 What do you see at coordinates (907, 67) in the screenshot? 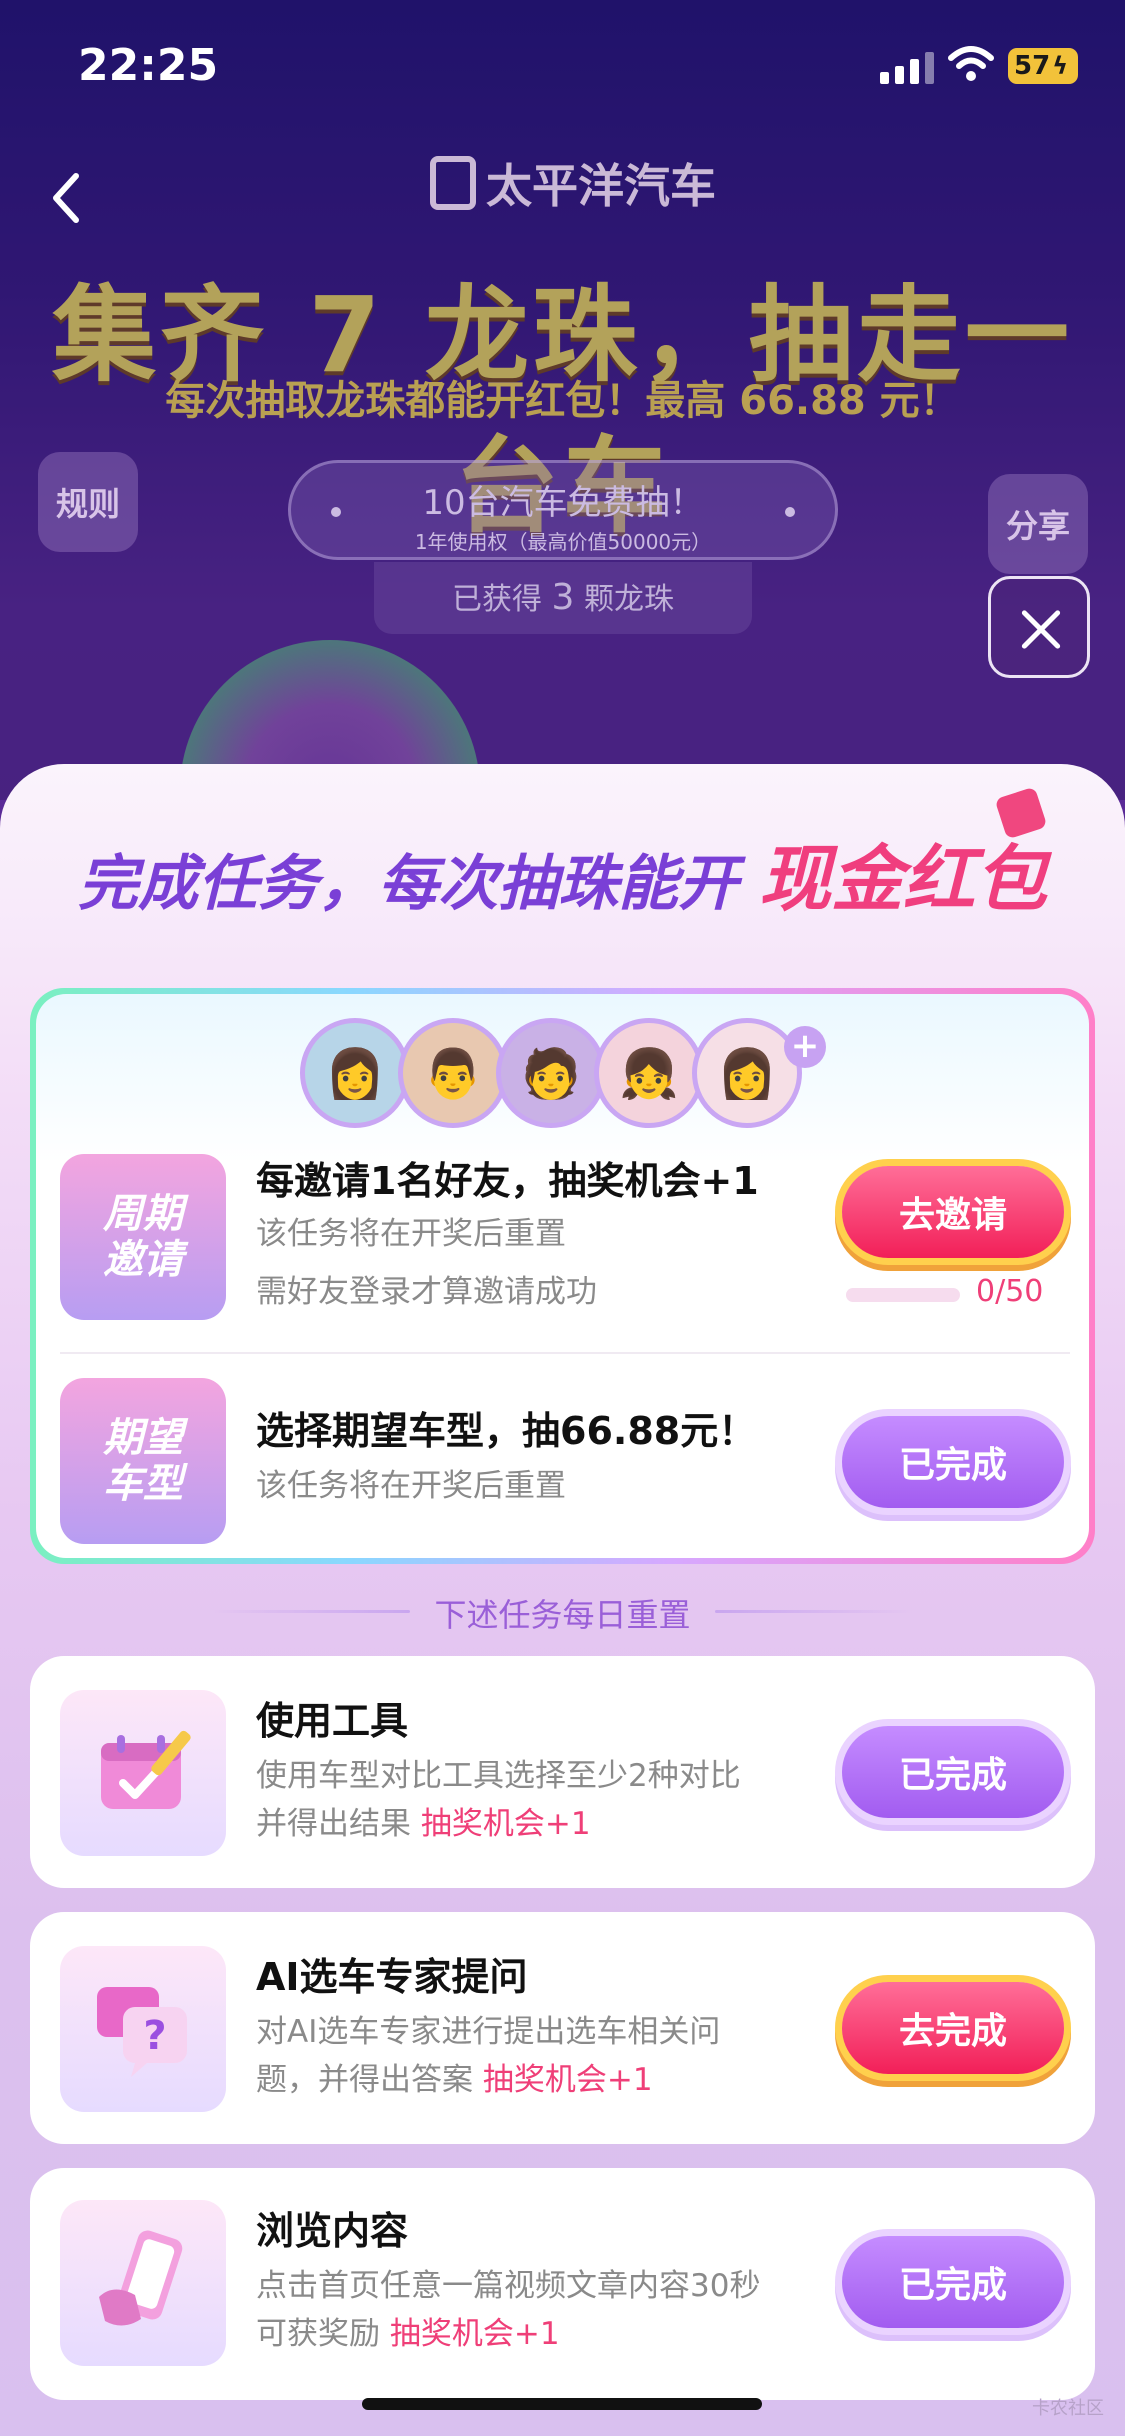
I see `cellular-signal-icon` at bounding box center [907, 67].